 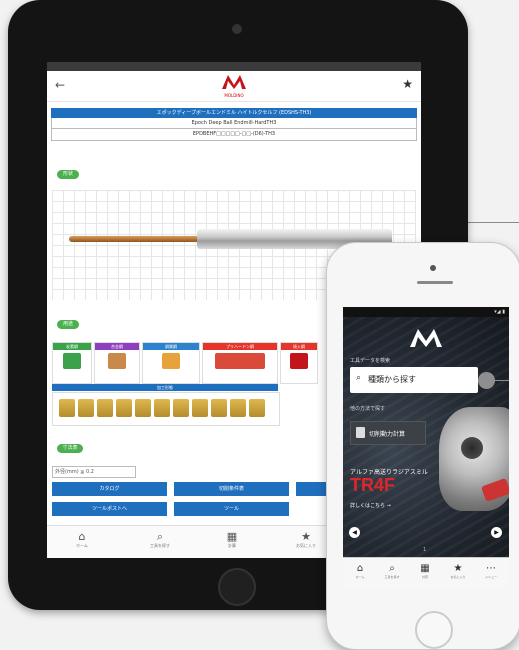 I want to click on more-icon: ⋯, so click(x=491, y=568).